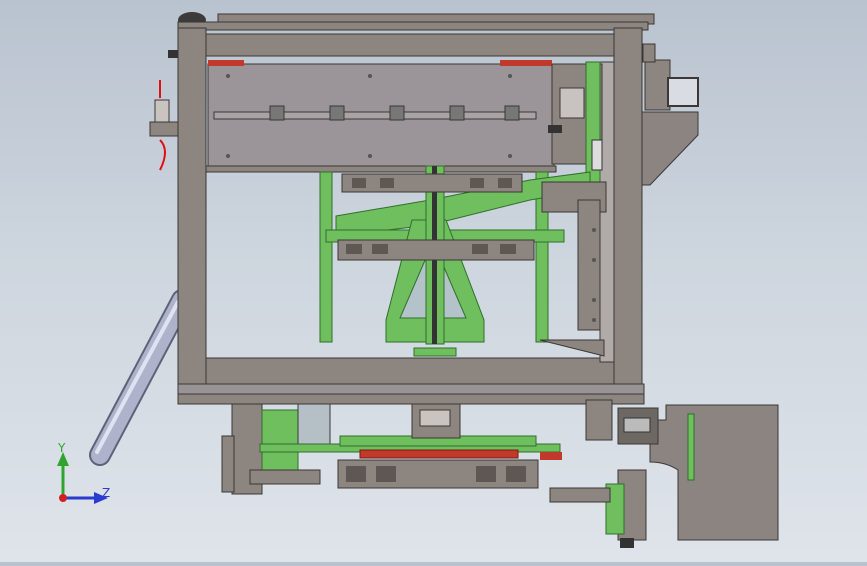 The height and width of the screenshot is (566, 867). Describe the element at coordinates (61, 448) in the screenshot. I see `y-axis-label: Y` at that location.